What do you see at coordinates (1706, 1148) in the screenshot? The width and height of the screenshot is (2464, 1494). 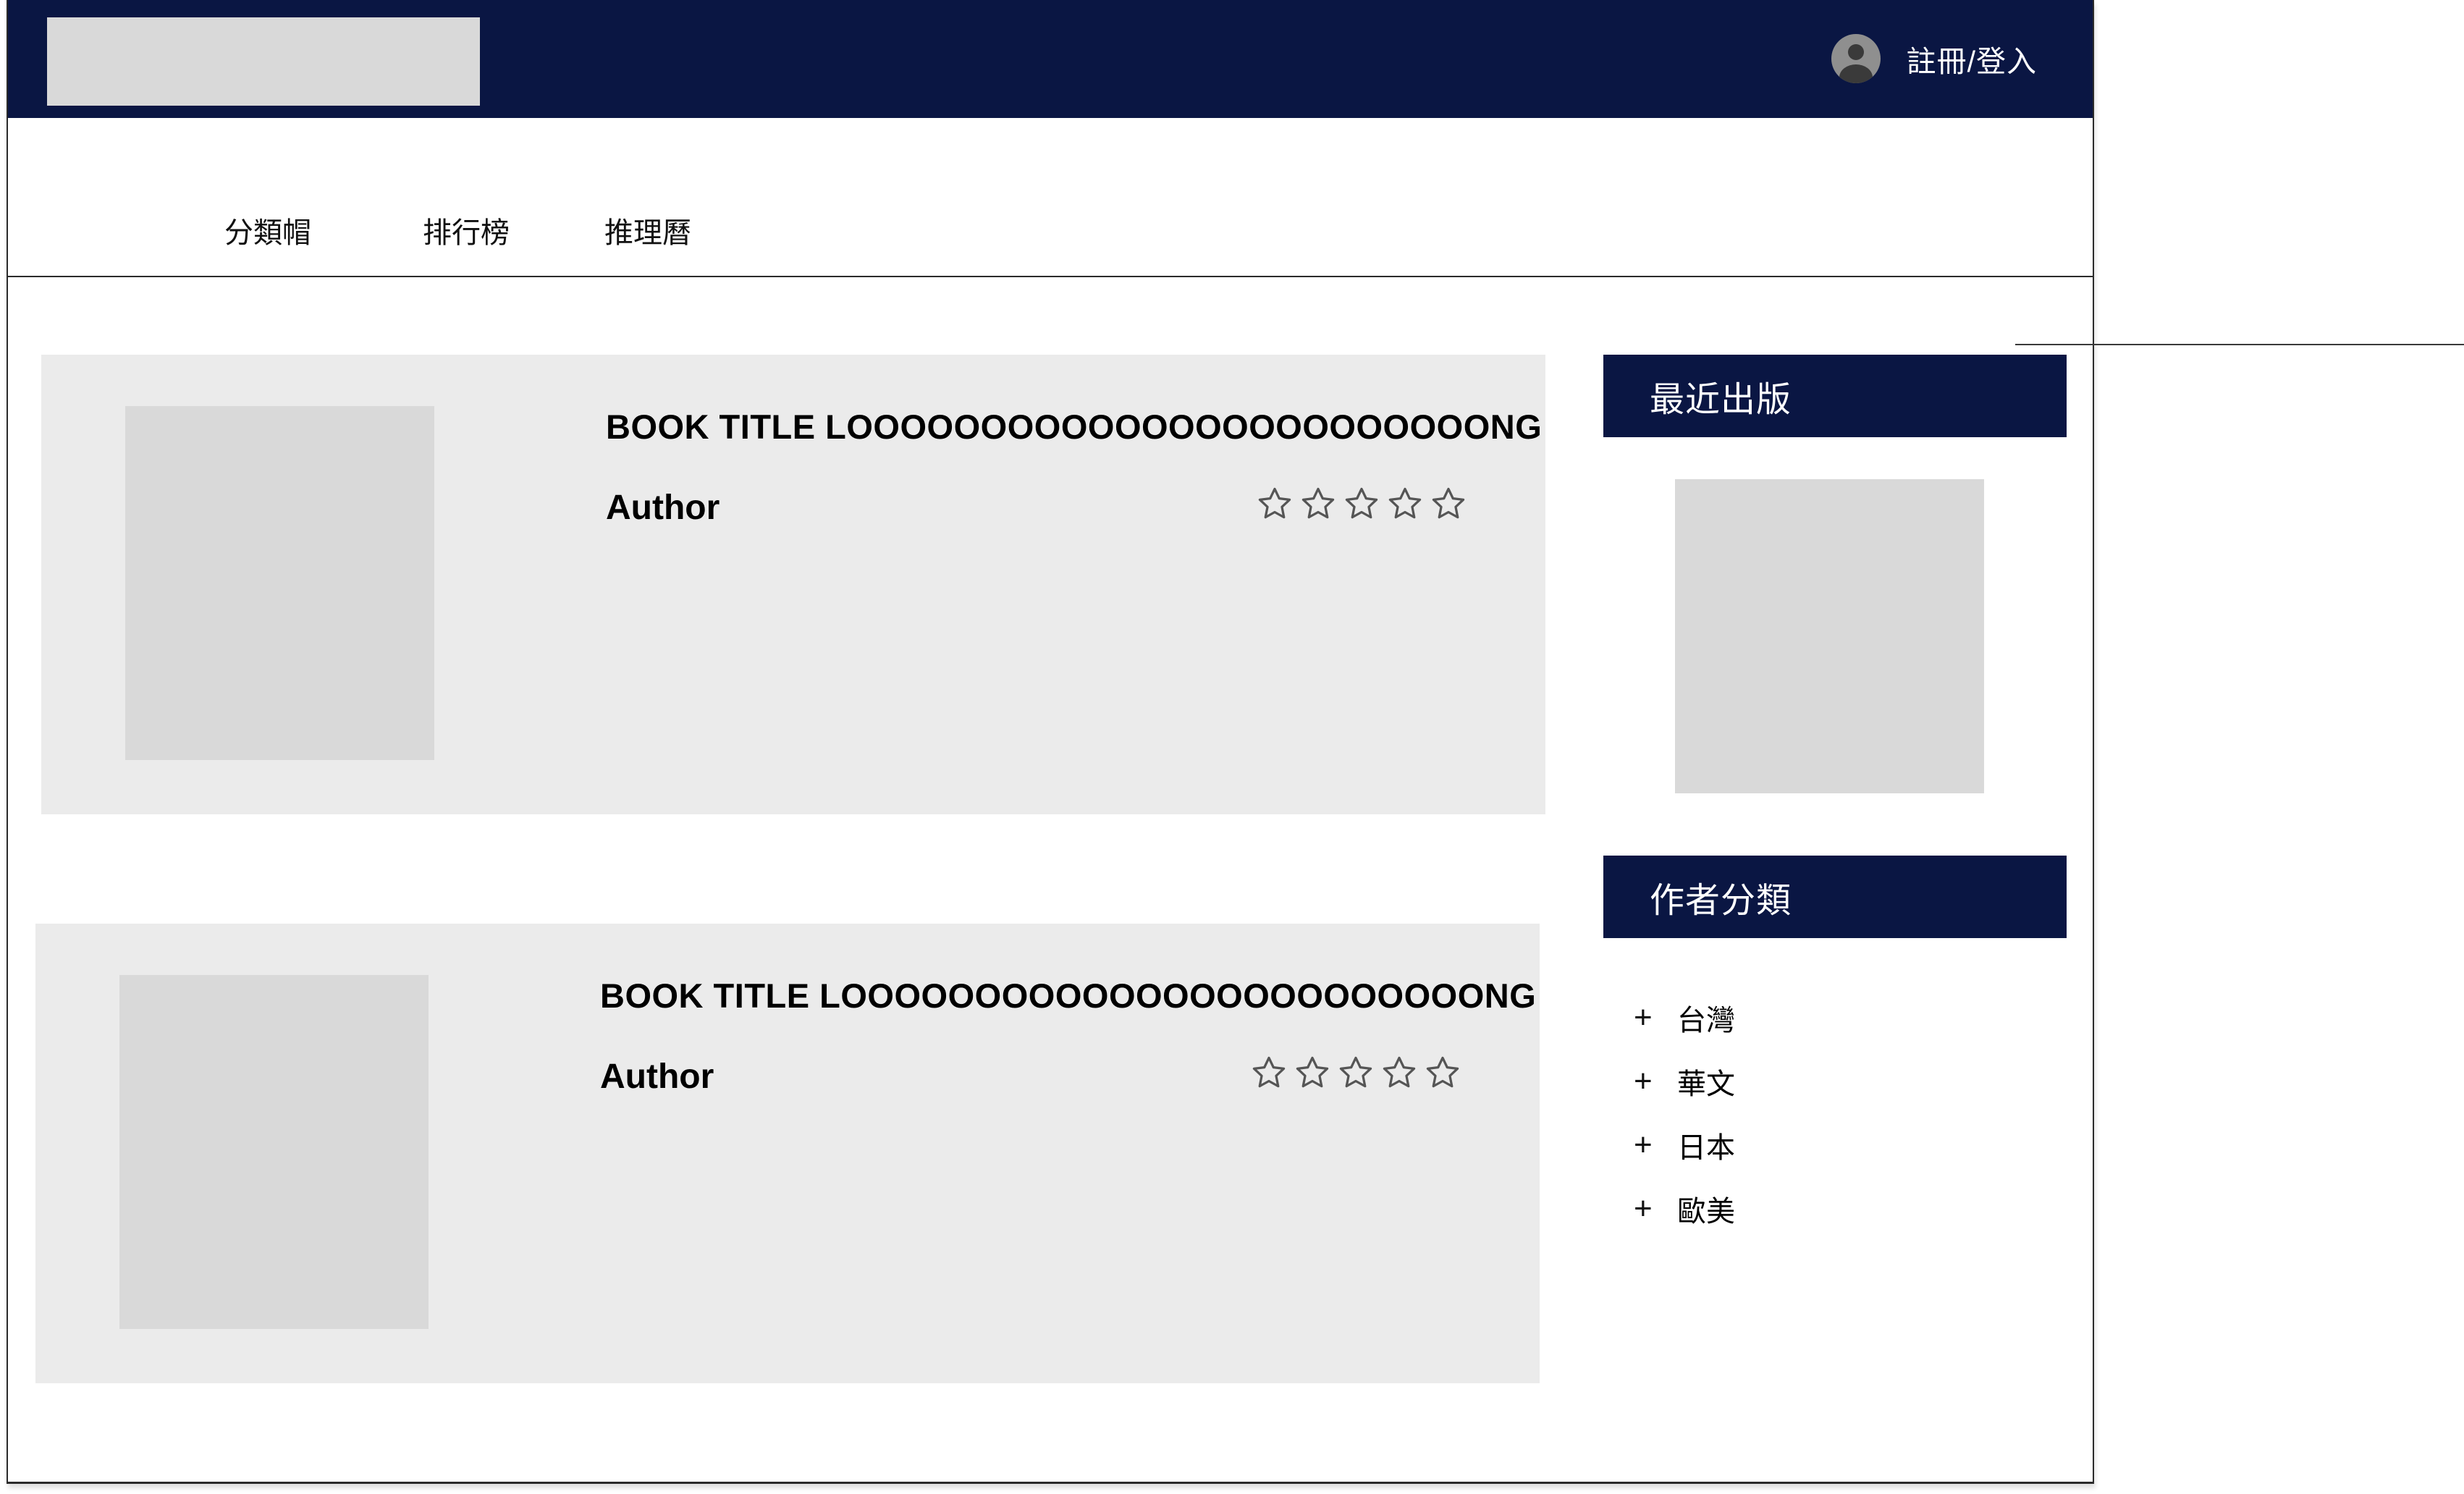 I see `category-label: 日本` at bounding box center [1706, 1148].